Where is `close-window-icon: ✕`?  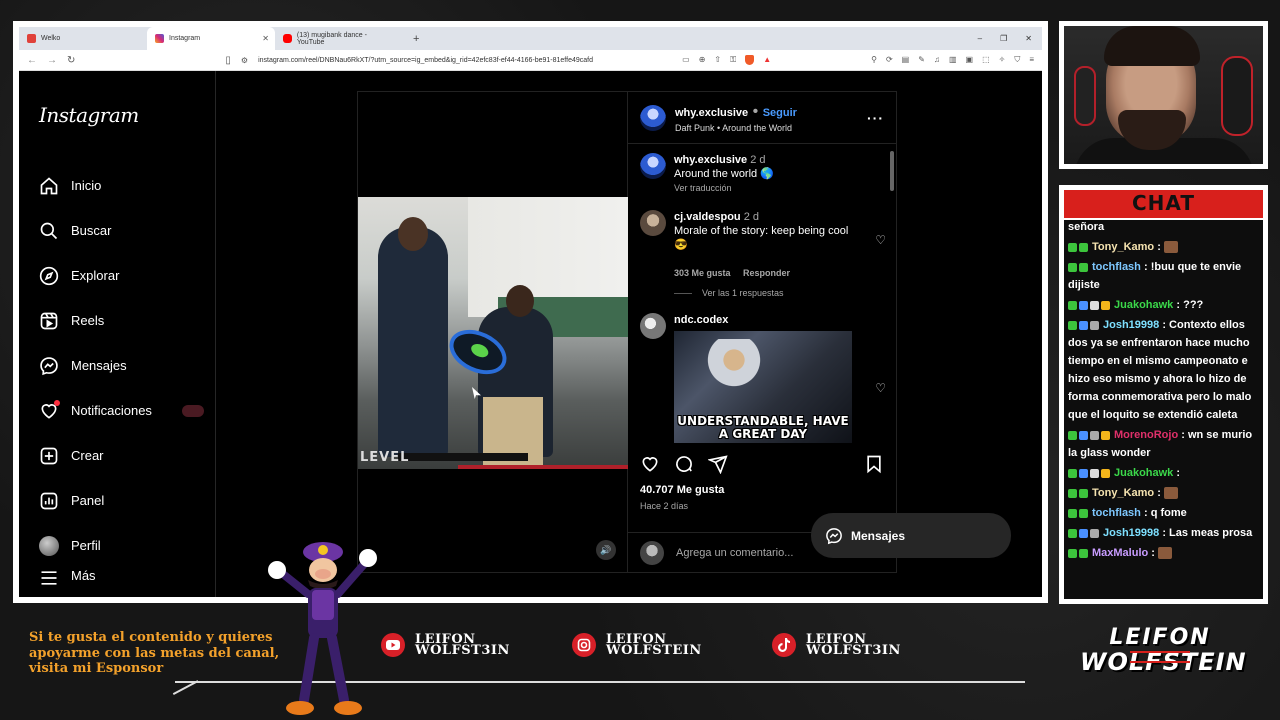 close-window-icon: ✕ is located at coordinates (1028, 38).